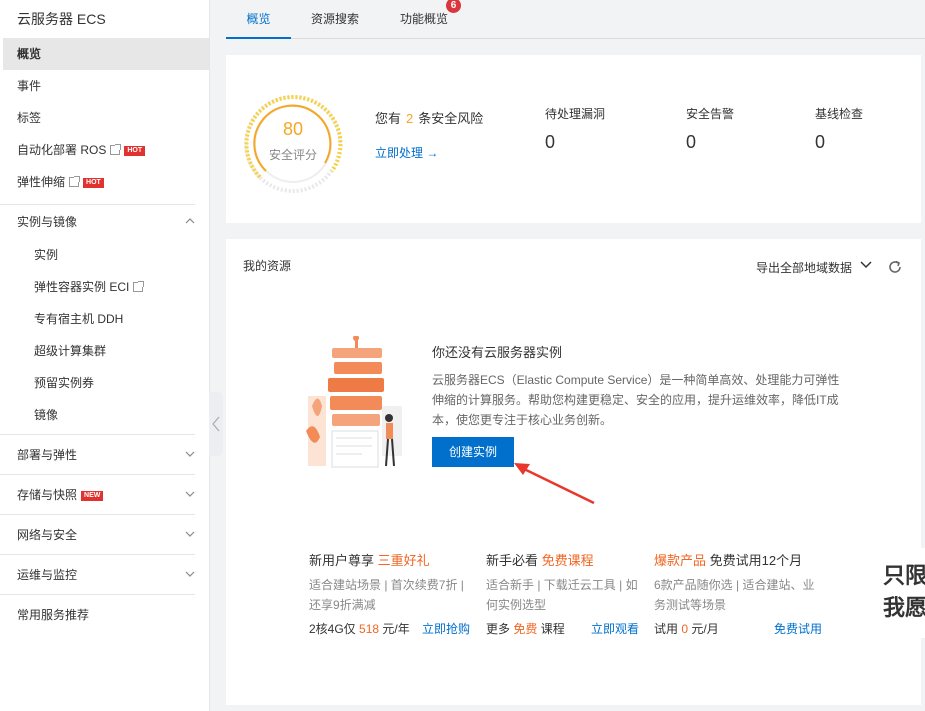 The height and width of the screenshot is (711, 925). I want to click on promo-description: 适合建站场景 | 首次续费7折 | 还享9折满减, so click(386, 595).